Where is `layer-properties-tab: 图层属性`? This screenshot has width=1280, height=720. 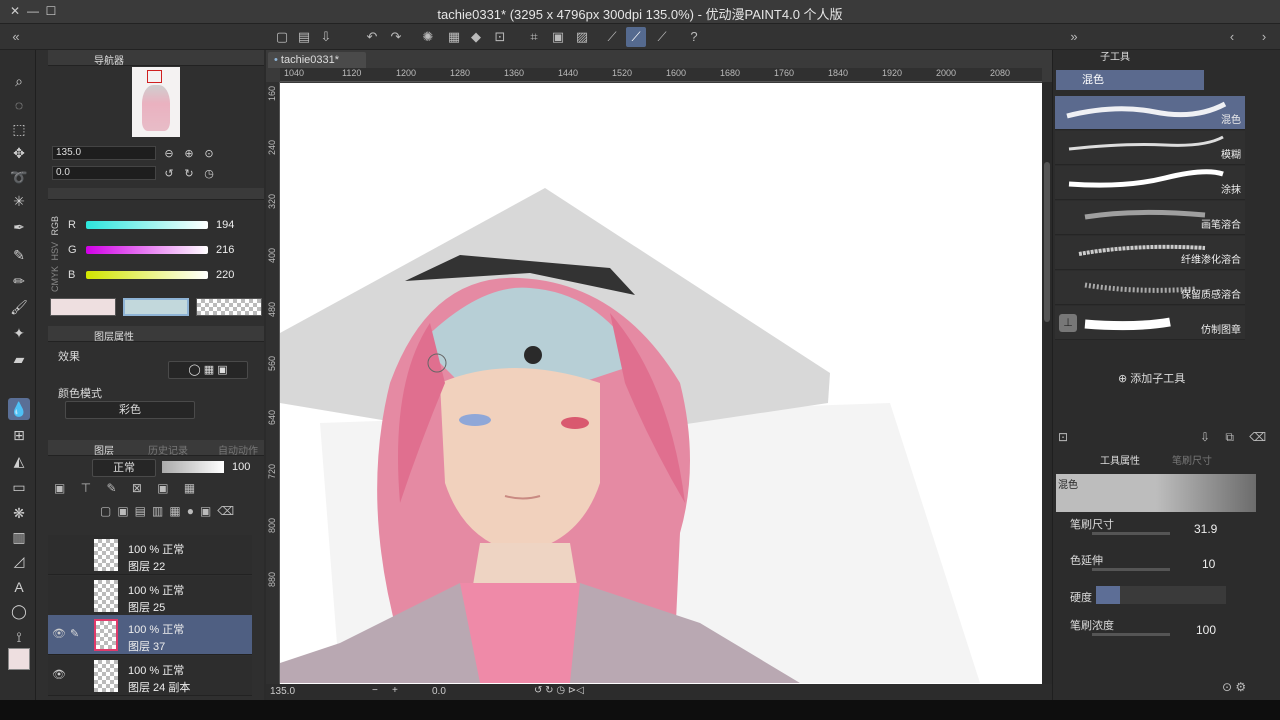 layer-properties-tab: 图层属性 is located at coordinates (114, 335).